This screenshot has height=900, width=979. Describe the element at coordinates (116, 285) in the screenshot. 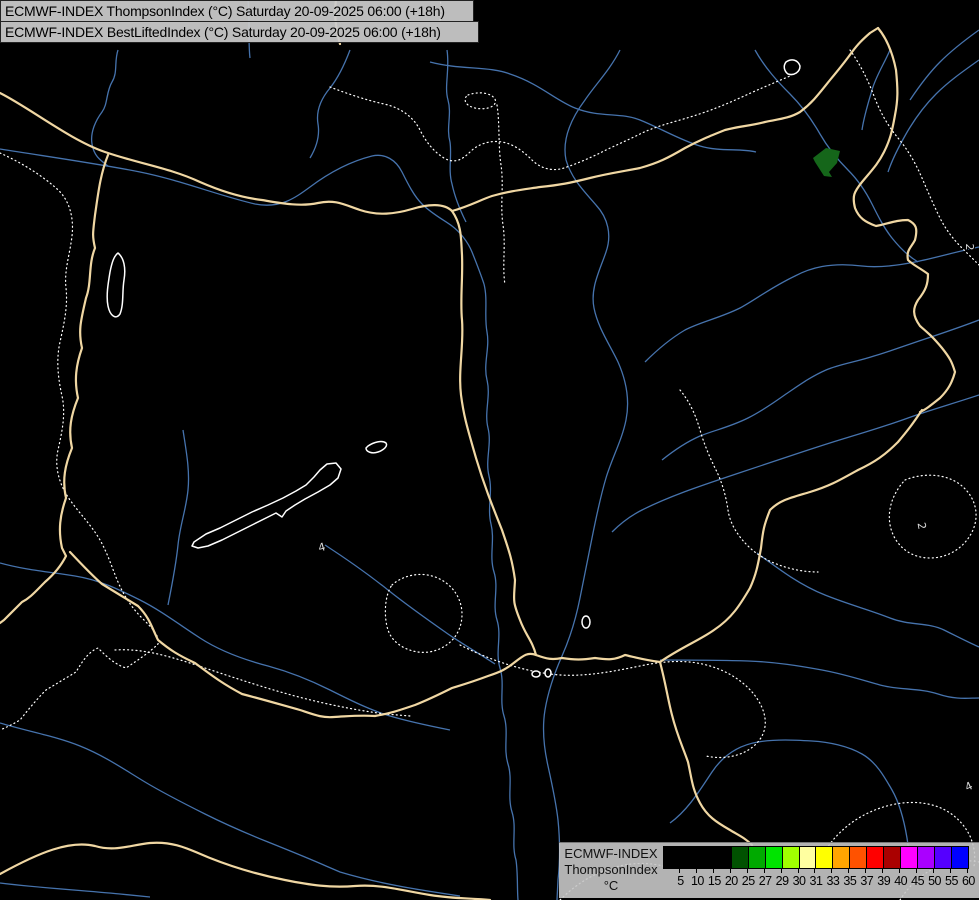

I see `lake-neusiedl` at that location.